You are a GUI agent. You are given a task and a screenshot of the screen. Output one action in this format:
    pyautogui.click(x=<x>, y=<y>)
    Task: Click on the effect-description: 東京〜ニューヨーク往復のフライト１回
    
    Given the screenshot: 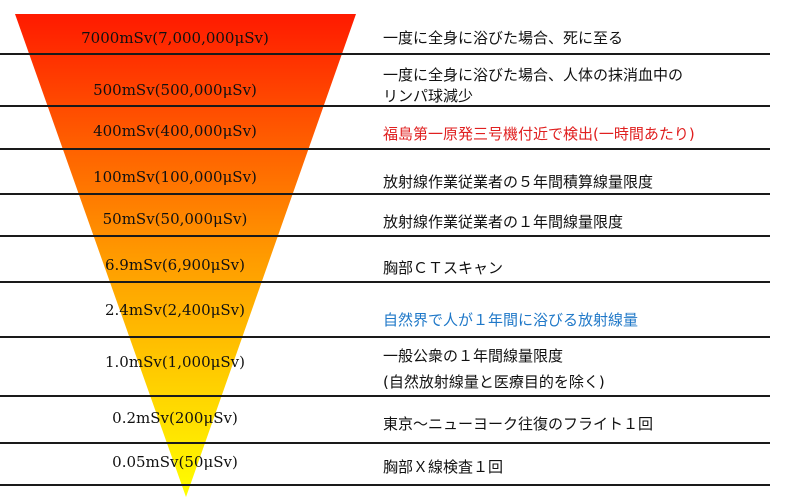 What is the action you would take?
    pyautogui.click(x=518, y=424)
    